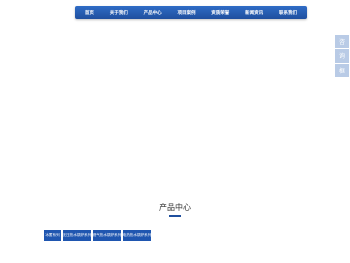  I want to click on nav-item-news: 新闻资讯, so click(254, 13).